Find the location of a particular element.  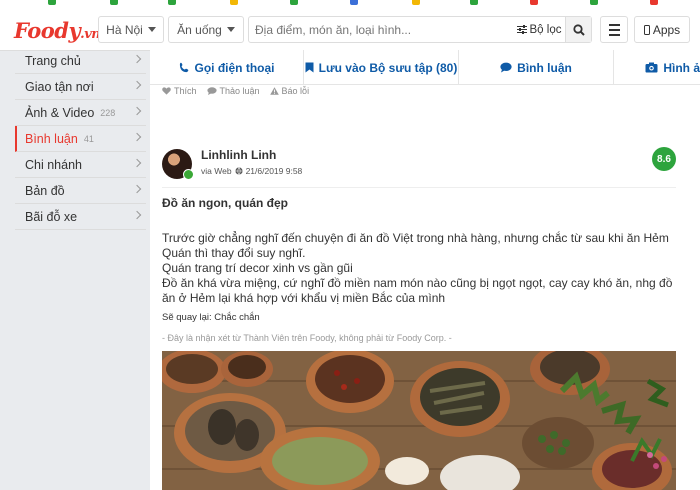

save-collection-button: Lưu vào Bộ sưu tập (80) is located at coordinates (381, 67).